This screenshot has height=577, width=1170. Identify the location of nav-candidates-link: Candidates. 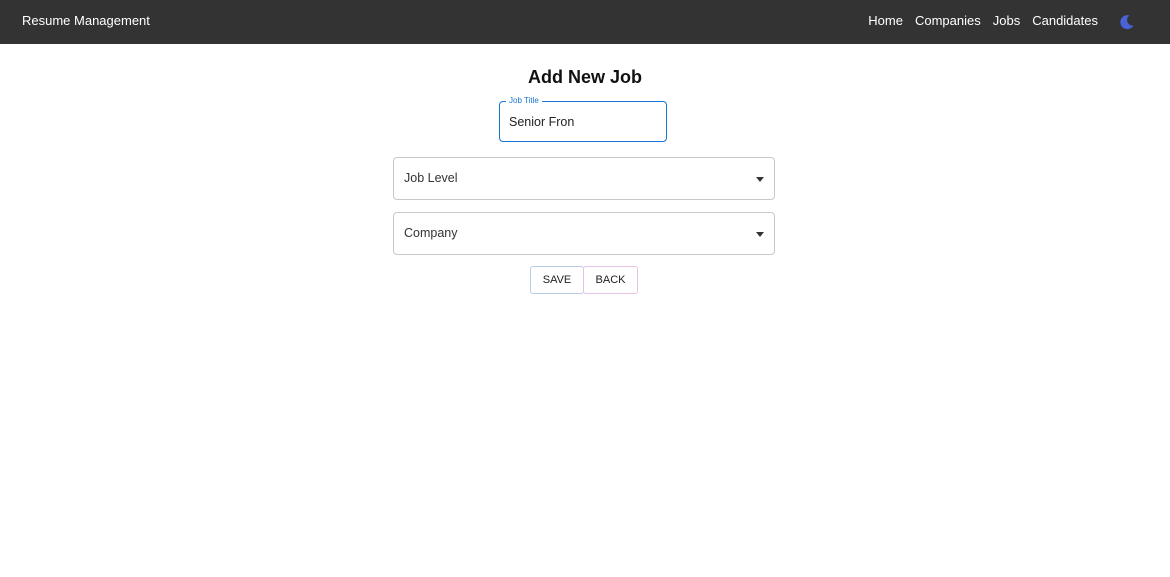
(1065, 20).